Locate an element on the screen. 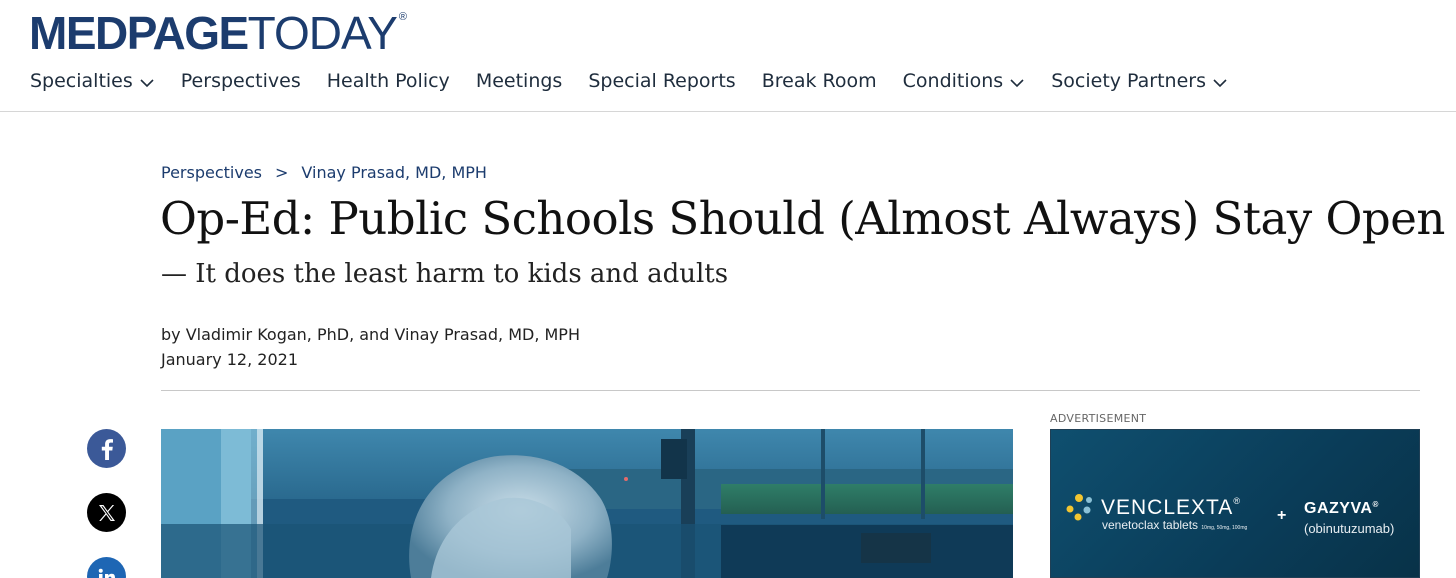  nav-item-label: Perspectives is located at coordinates (240, 81).